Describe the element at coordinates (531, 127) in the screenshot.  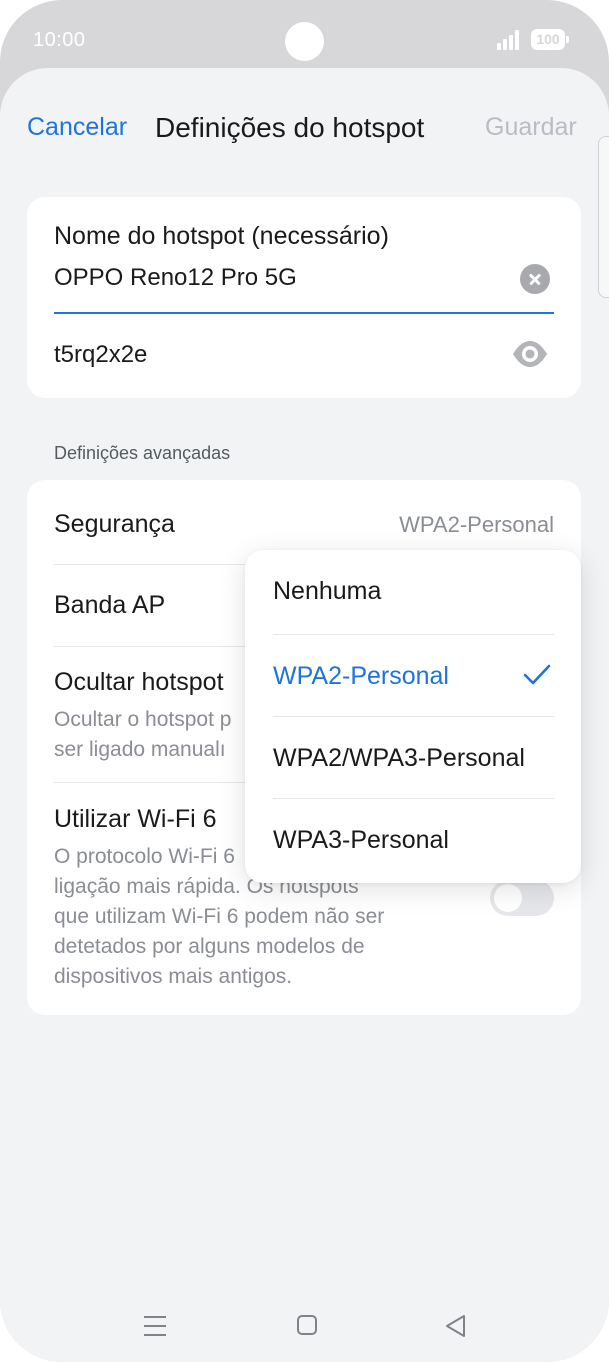
I see `save-button: Guardar` at that location.